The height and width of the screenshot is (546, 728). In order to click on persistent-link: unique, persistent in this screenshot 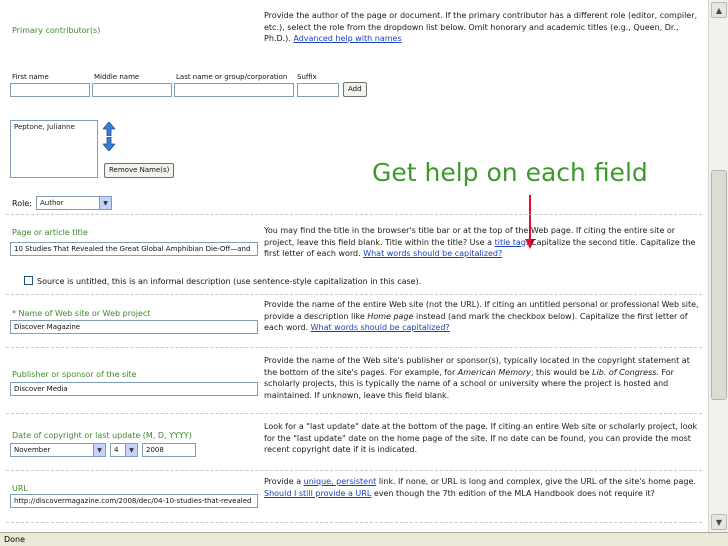, I will do `click(340, 481)`.